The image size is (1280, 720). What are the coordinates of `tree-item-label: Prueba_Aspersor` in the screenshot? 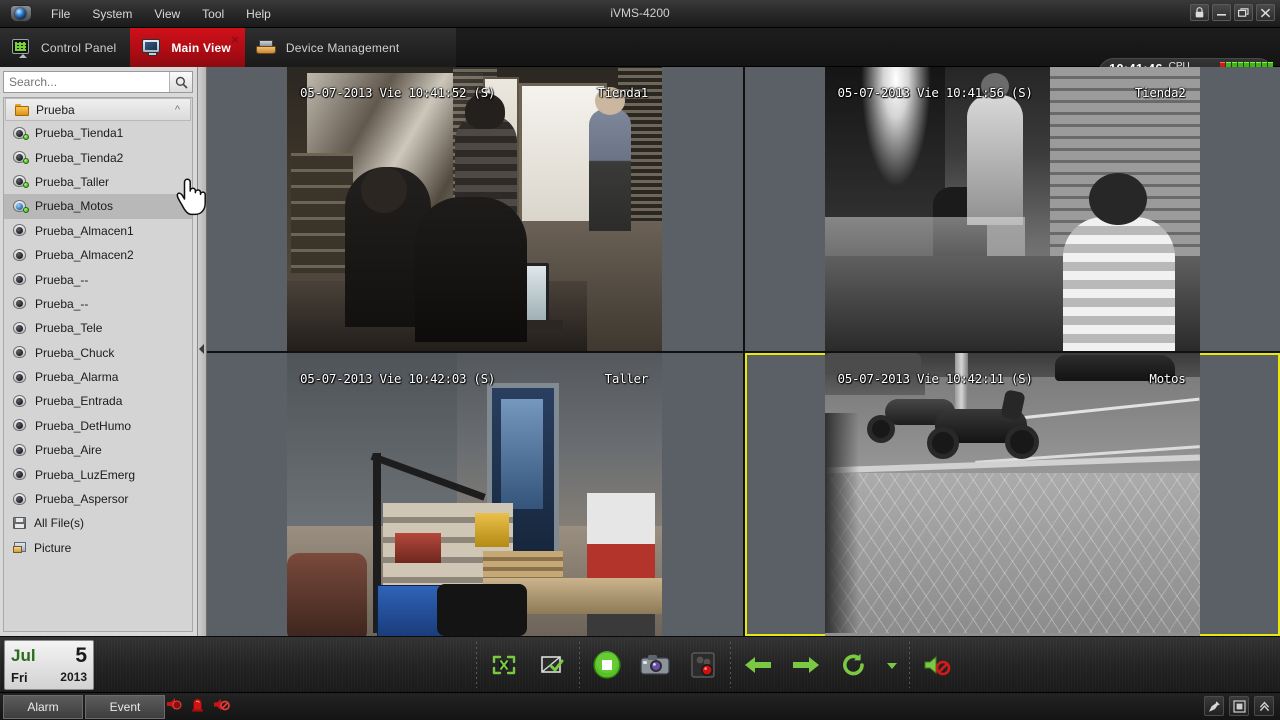 It's located at (82, 499).